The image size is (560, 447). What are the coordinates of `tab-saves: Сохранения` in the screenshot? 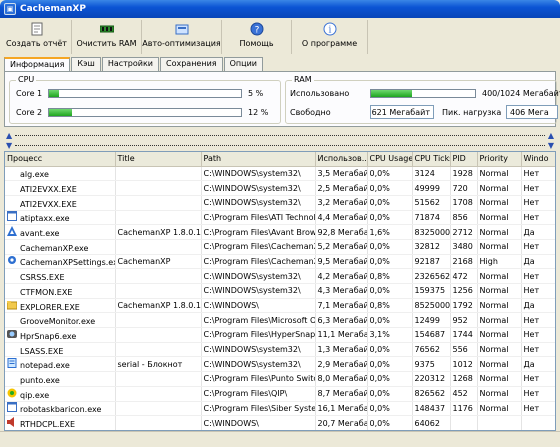 It's located at (191, 64).